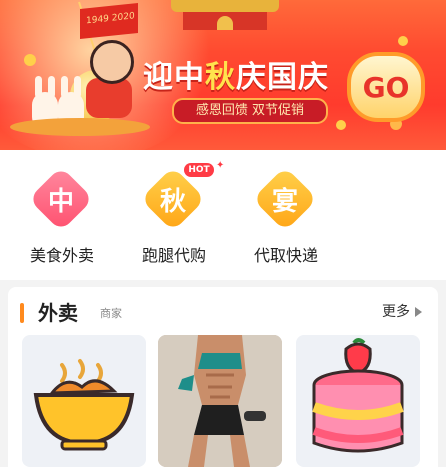 This screenshot has height=467, width=446. What do you see at coordinates (173, 199) in the screenshot?
I see `errand-icon: 秋` at bounding box center [173, 199].